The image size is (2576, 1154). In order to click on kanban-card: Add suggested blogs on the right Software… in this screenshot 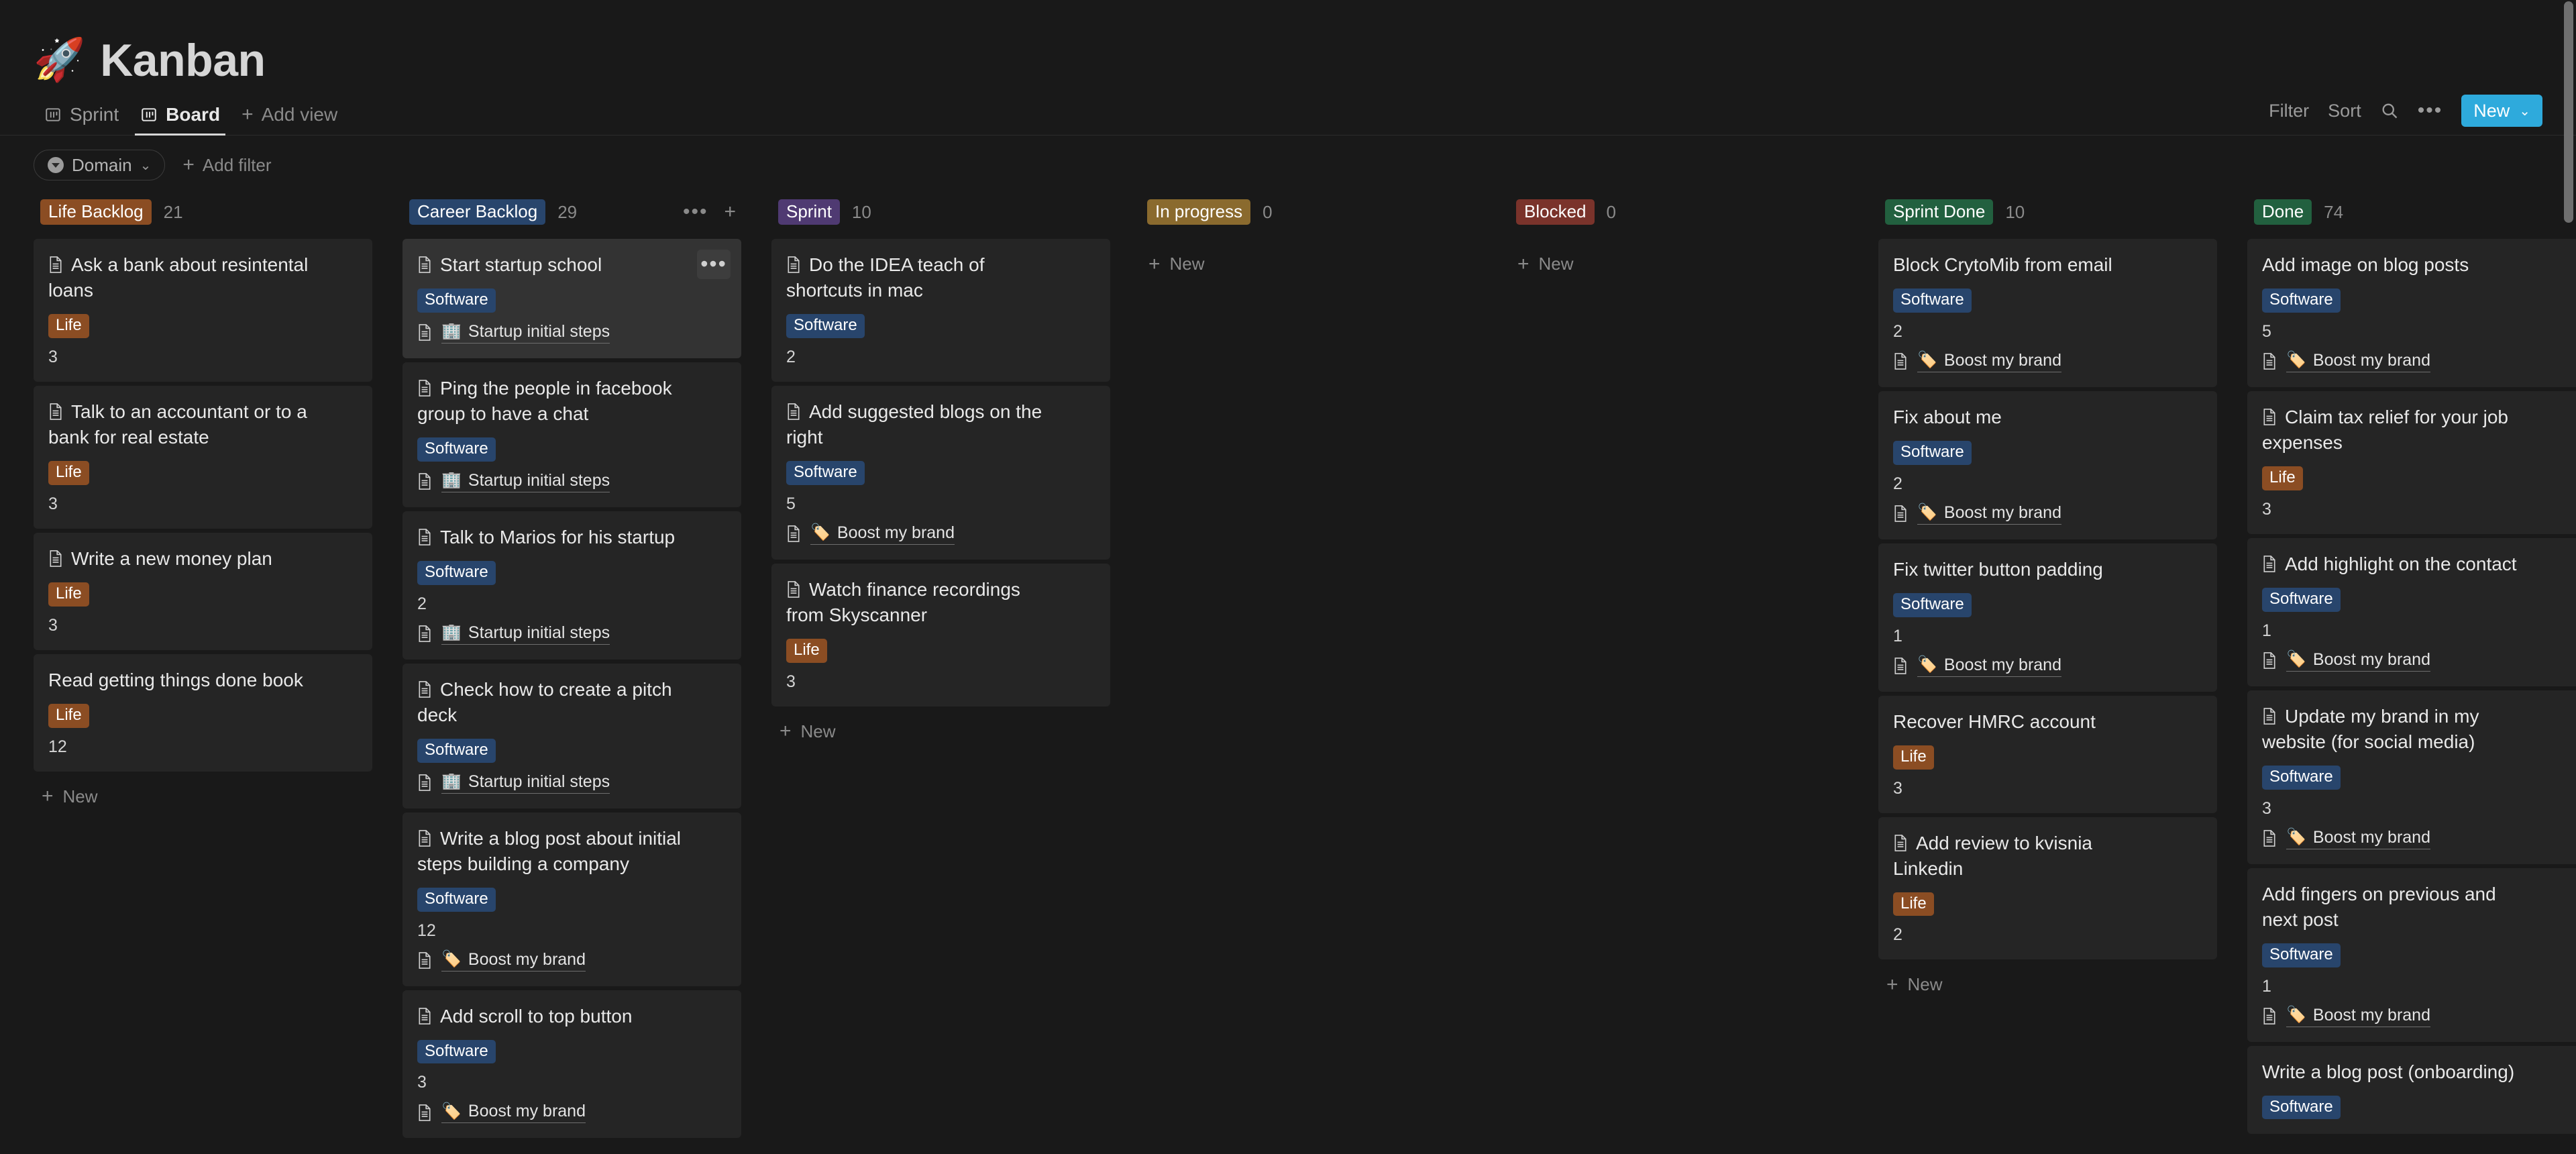, I will do `click(940, 472)`.